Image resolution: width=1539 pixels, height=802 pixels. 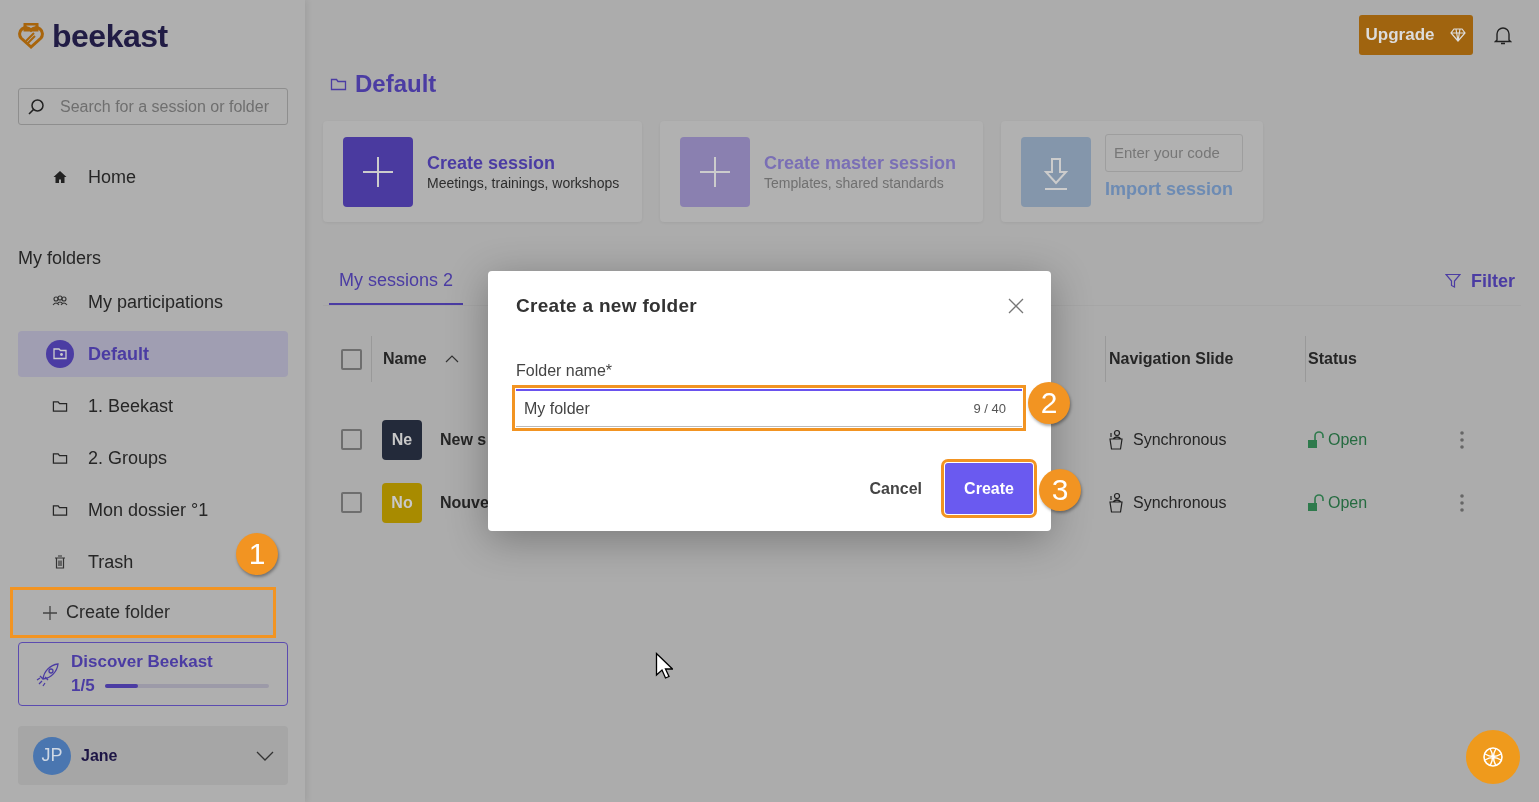 What do you see at coordinates (96, 458) in the screenshot?
I see `nav-item: 2. Groups` at bounding box center [96, 458].